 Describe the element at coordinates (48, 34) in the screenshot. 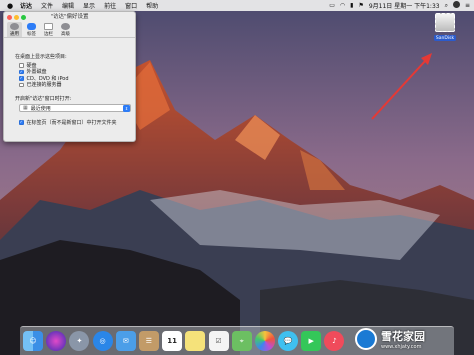

I see `tab-sidebar-label: 边栏` at that location.